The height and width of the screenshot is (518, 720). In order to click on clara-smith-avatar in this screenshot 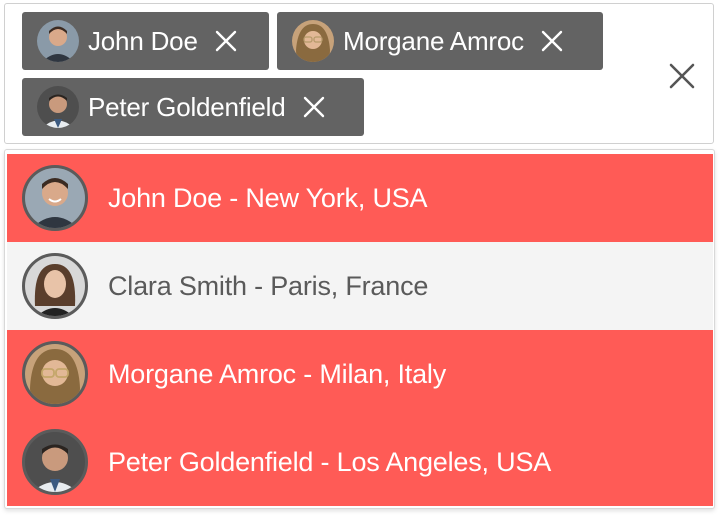, I will do `click(55, 286)`.